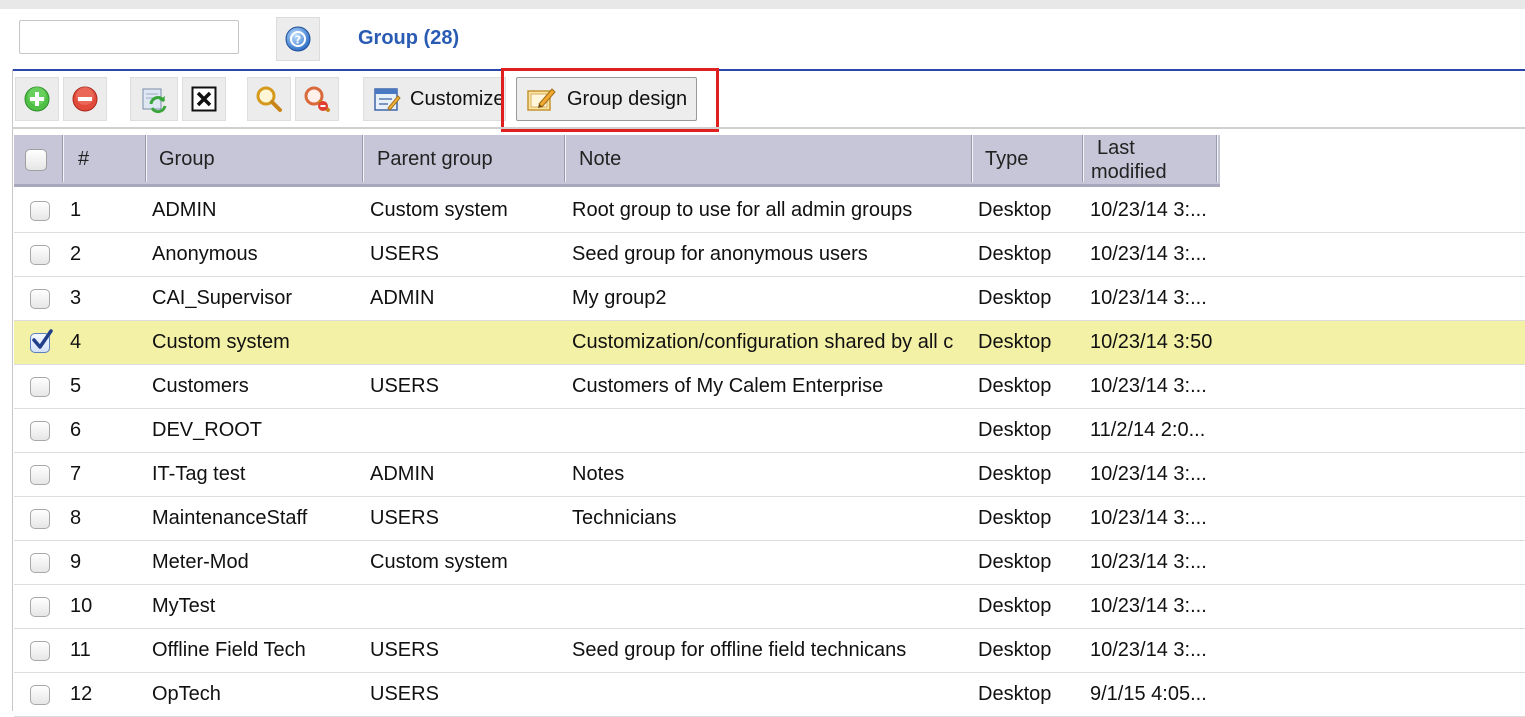 This screenshot has width=1525, height=717. I want to click on search-button, so click(269, 99).